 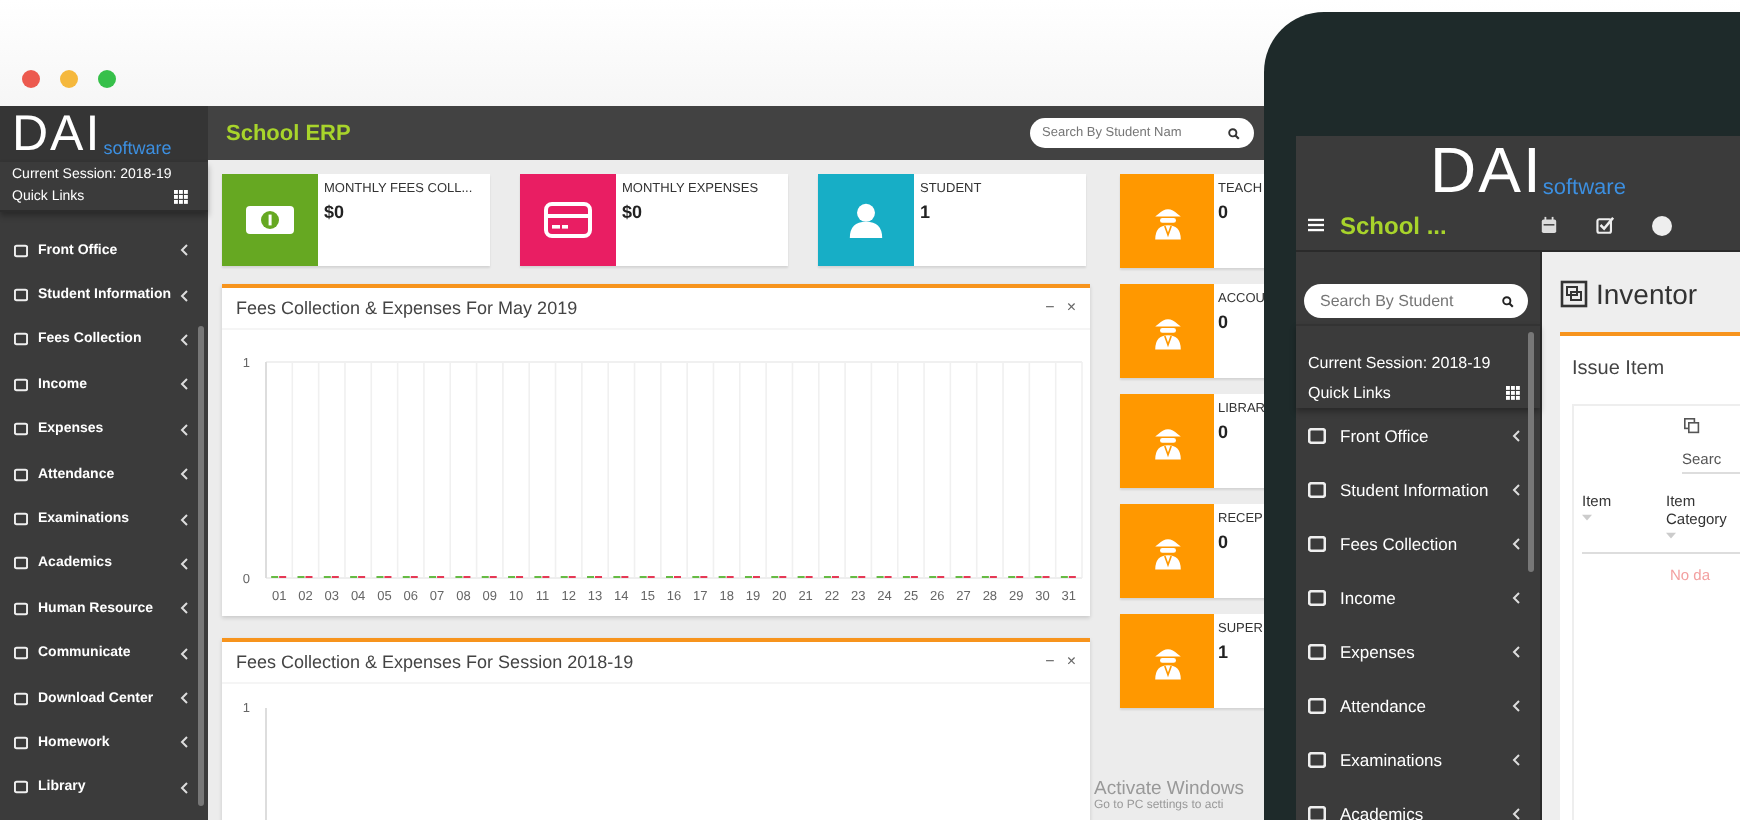 What do you see at coordinates (1399, 363) in the screenshot?
I see `session-text: Current Session: 2018-19` at bounding box center [1399, 363].